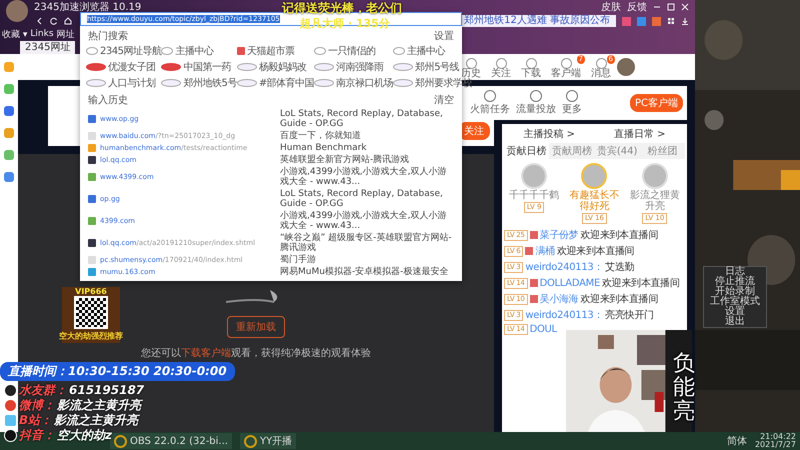 This screenshot has width=800, height=450. Describe the element at coordinates (342, 8) in the screenshot. I see `stream-caption: 记得送荧光棒，老公们` at that location.